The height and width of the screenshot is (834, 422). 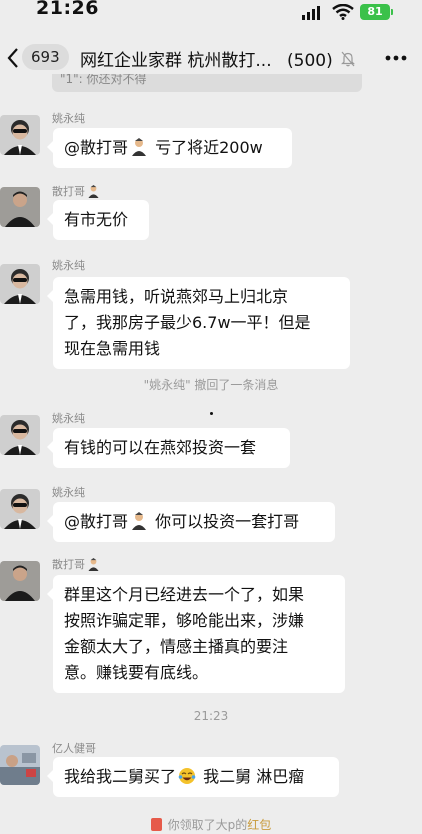 I want to click on status-bar: 21:26 81, so click(x=211, y=12).